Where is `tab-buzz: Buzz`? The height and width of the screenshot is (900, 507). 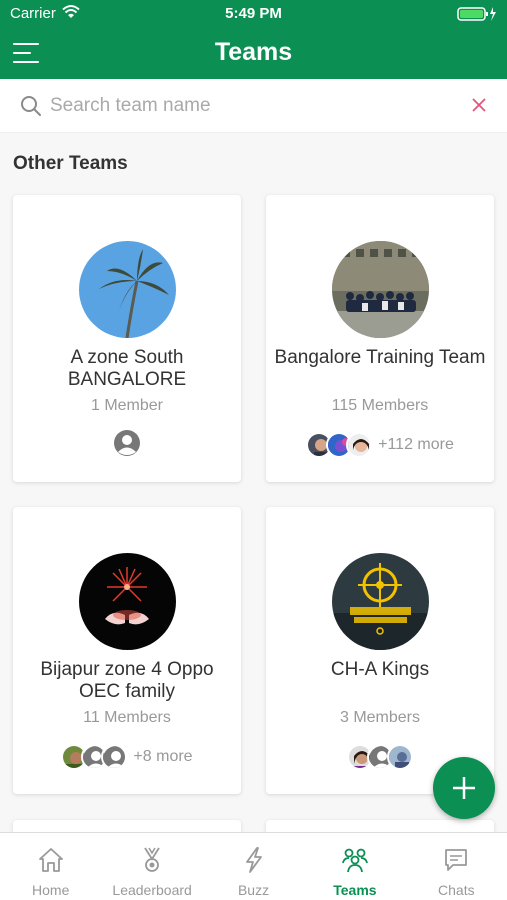 tab-buzz: Buzz is located at coordinates (253, 866).